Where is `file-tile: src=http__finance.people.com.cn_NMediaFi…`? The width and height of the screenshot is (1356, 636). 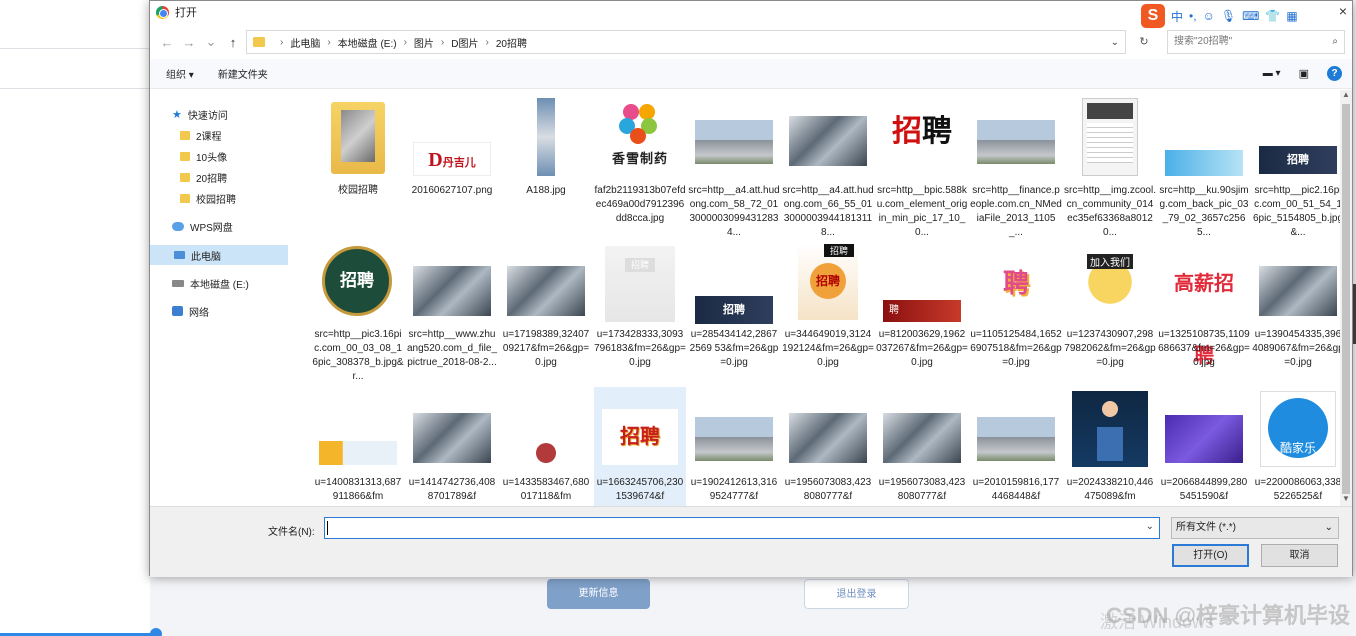 file-tile: src=http__finance.people.com.cn_NMediaFi… is located at coordinates (1016, 164).